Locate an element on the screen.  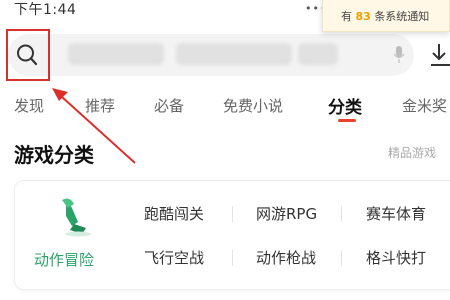
tab-gold-award: 金米奖 is located at coordinates (424, 105).